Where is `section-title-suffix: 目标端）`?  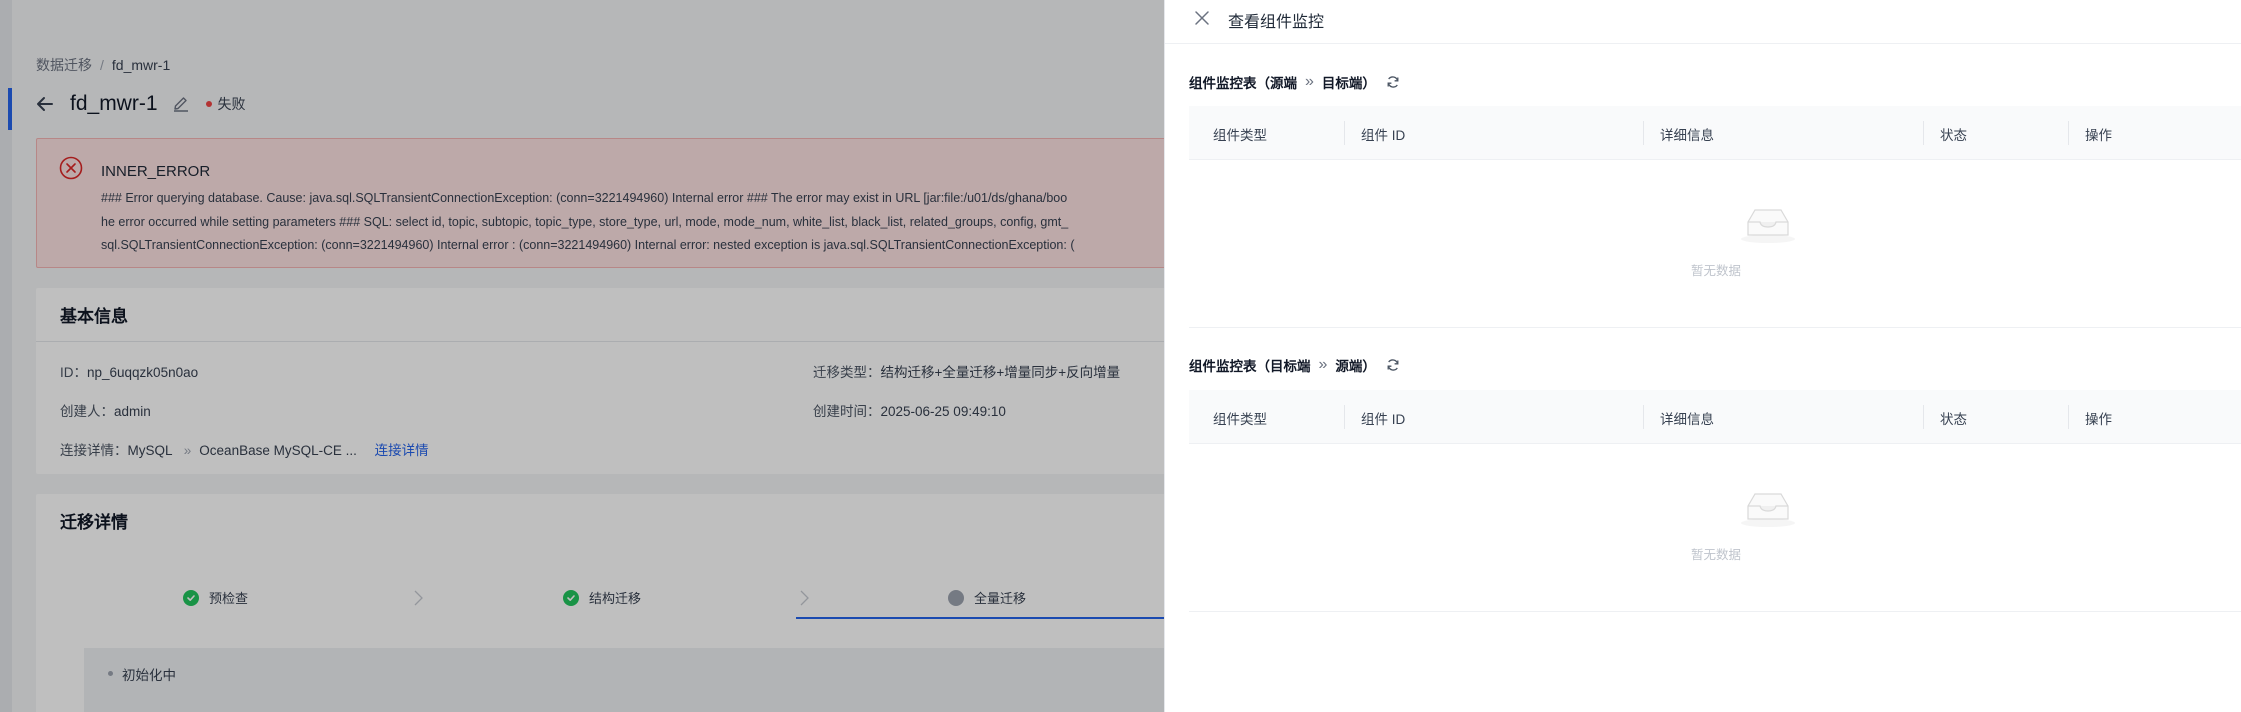
section-title-suffix: 目标端） is located at coordinates (1348, 83).